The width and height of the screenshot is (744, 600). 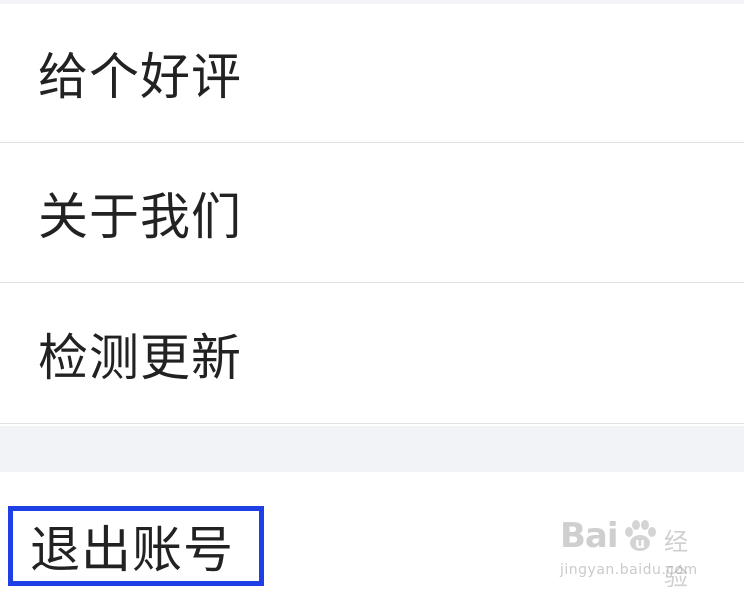 What do you see at coordinates (132, 550) in the screenshot?
I see `logout-label: 退出账号` at bounding box center [132, 550].